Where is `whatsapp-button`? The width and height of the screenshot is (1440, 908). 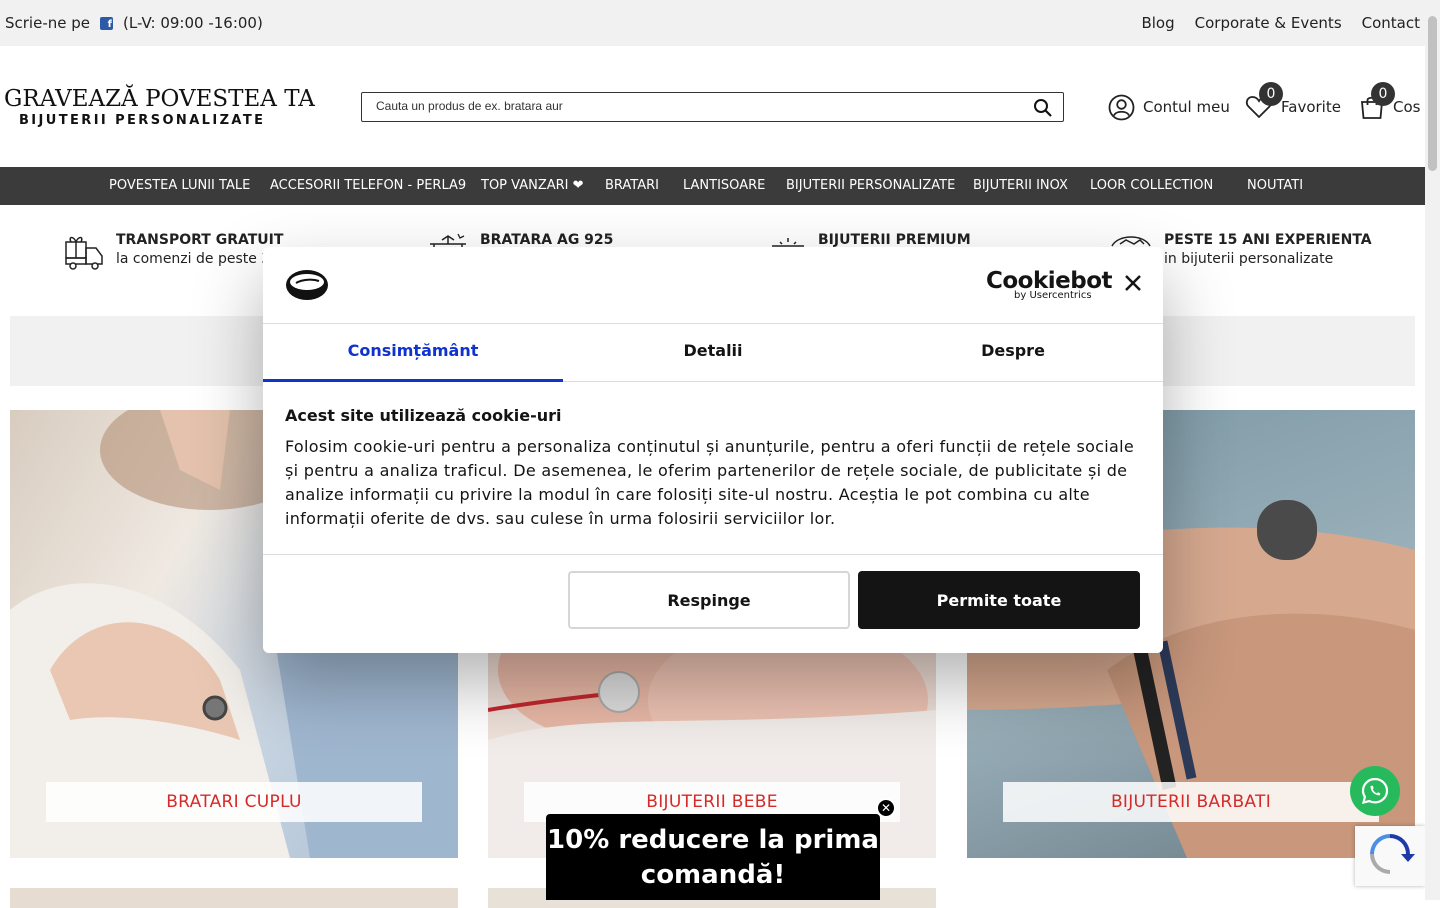
whatsapp-button is located at coordinates (1375, 791).